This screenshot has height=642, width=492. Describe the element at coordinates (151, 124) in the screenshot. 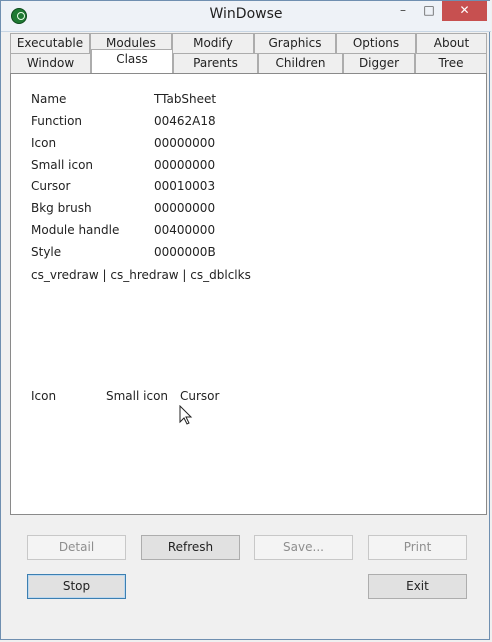

I see `property-row-function: Function 00462A18` at that location.